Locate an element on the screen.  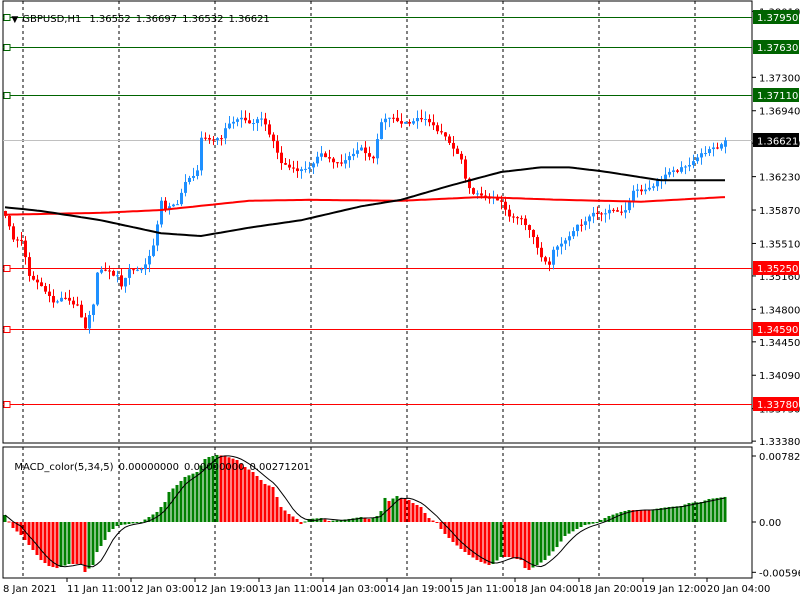
collapse-triangle-icon: ▼ is located at coordinates (14, 20).